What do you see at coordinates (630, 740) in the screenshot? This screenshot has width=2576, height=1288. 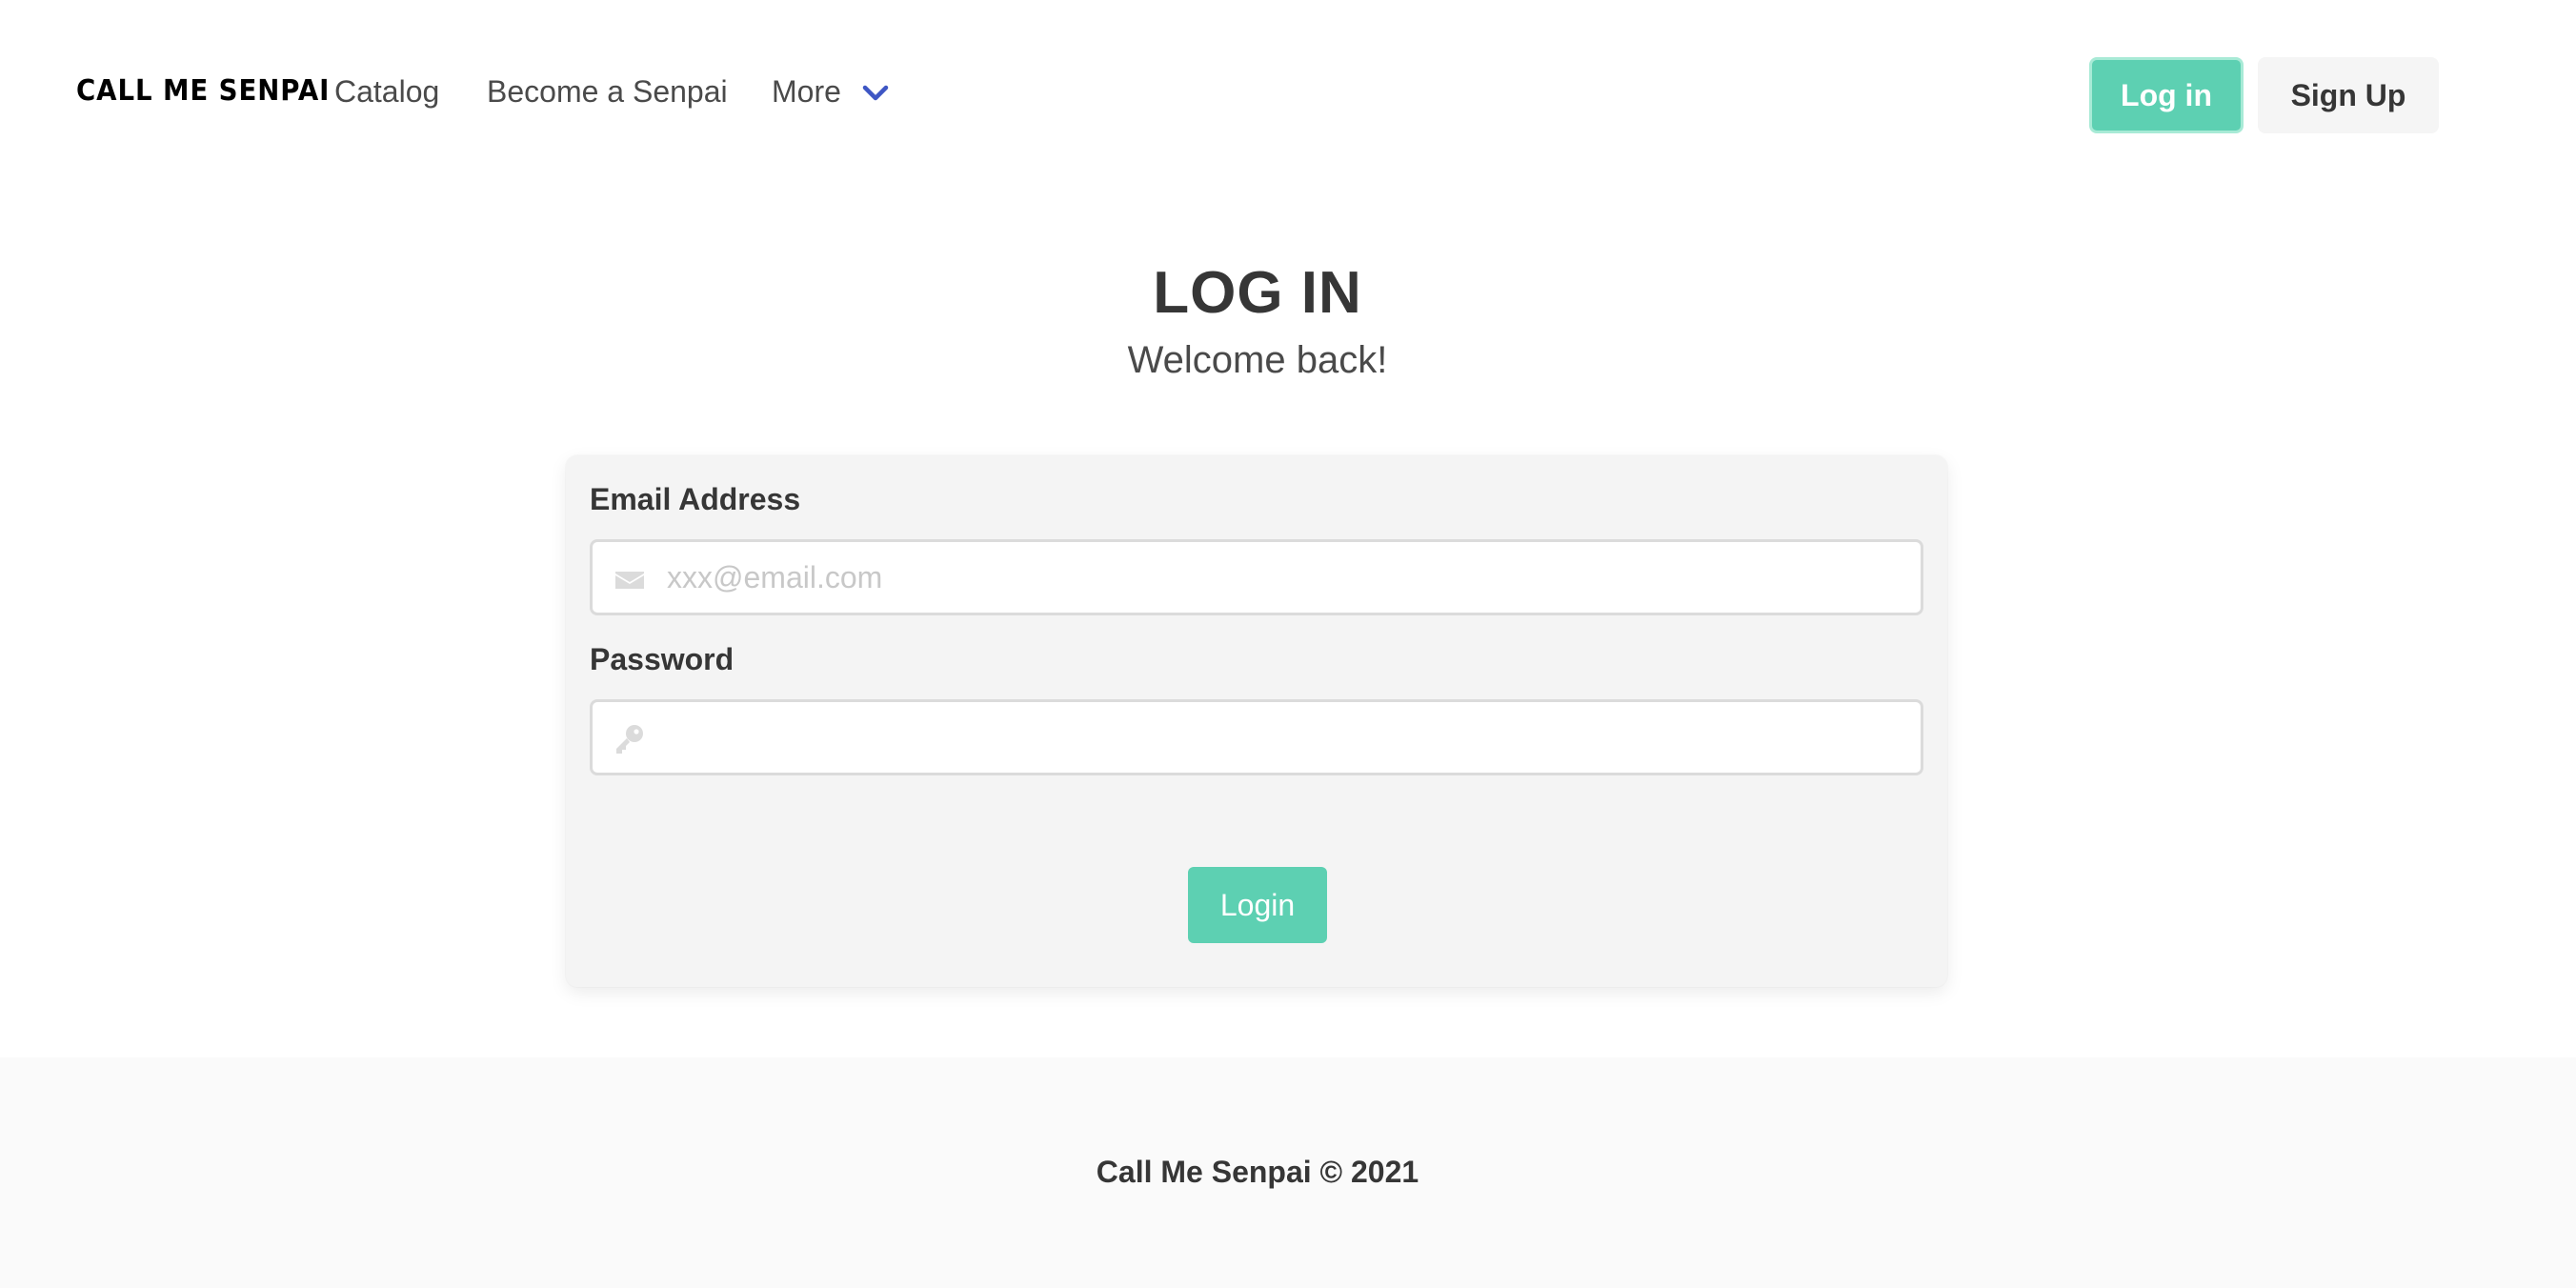 I see `key-icon` at bounding box center [630, 740].